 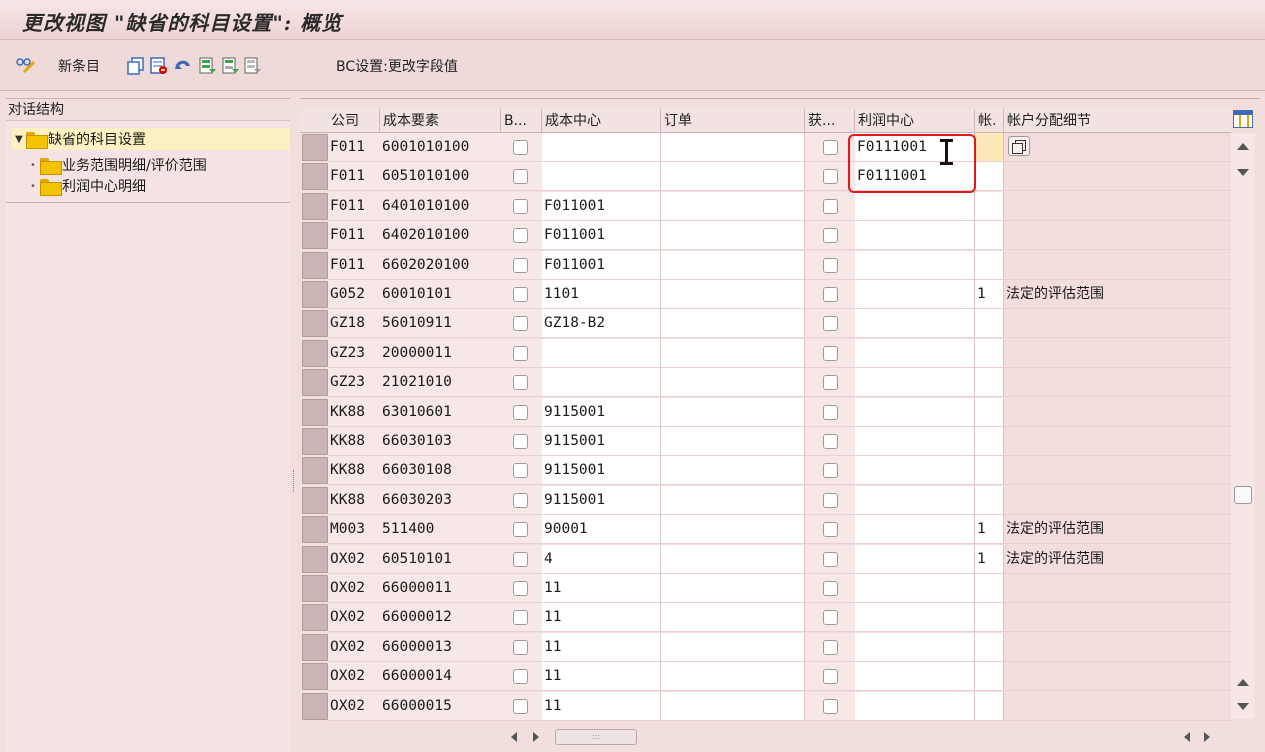 What do you see at coordinates (1243, 172) in the screenshot?
I see `scroll-down-icon` at bounding box center [1243, 172].